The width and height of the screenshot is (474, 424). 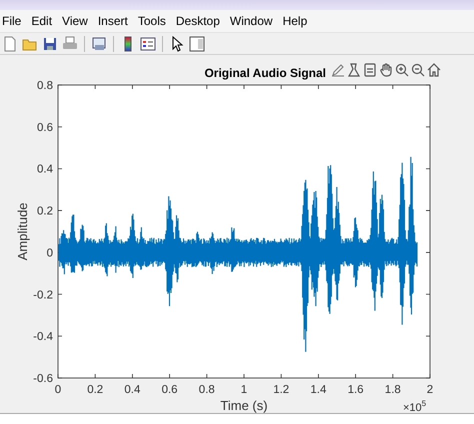 I want to click on tick-label: 1.8, so click(x=392, y=390).